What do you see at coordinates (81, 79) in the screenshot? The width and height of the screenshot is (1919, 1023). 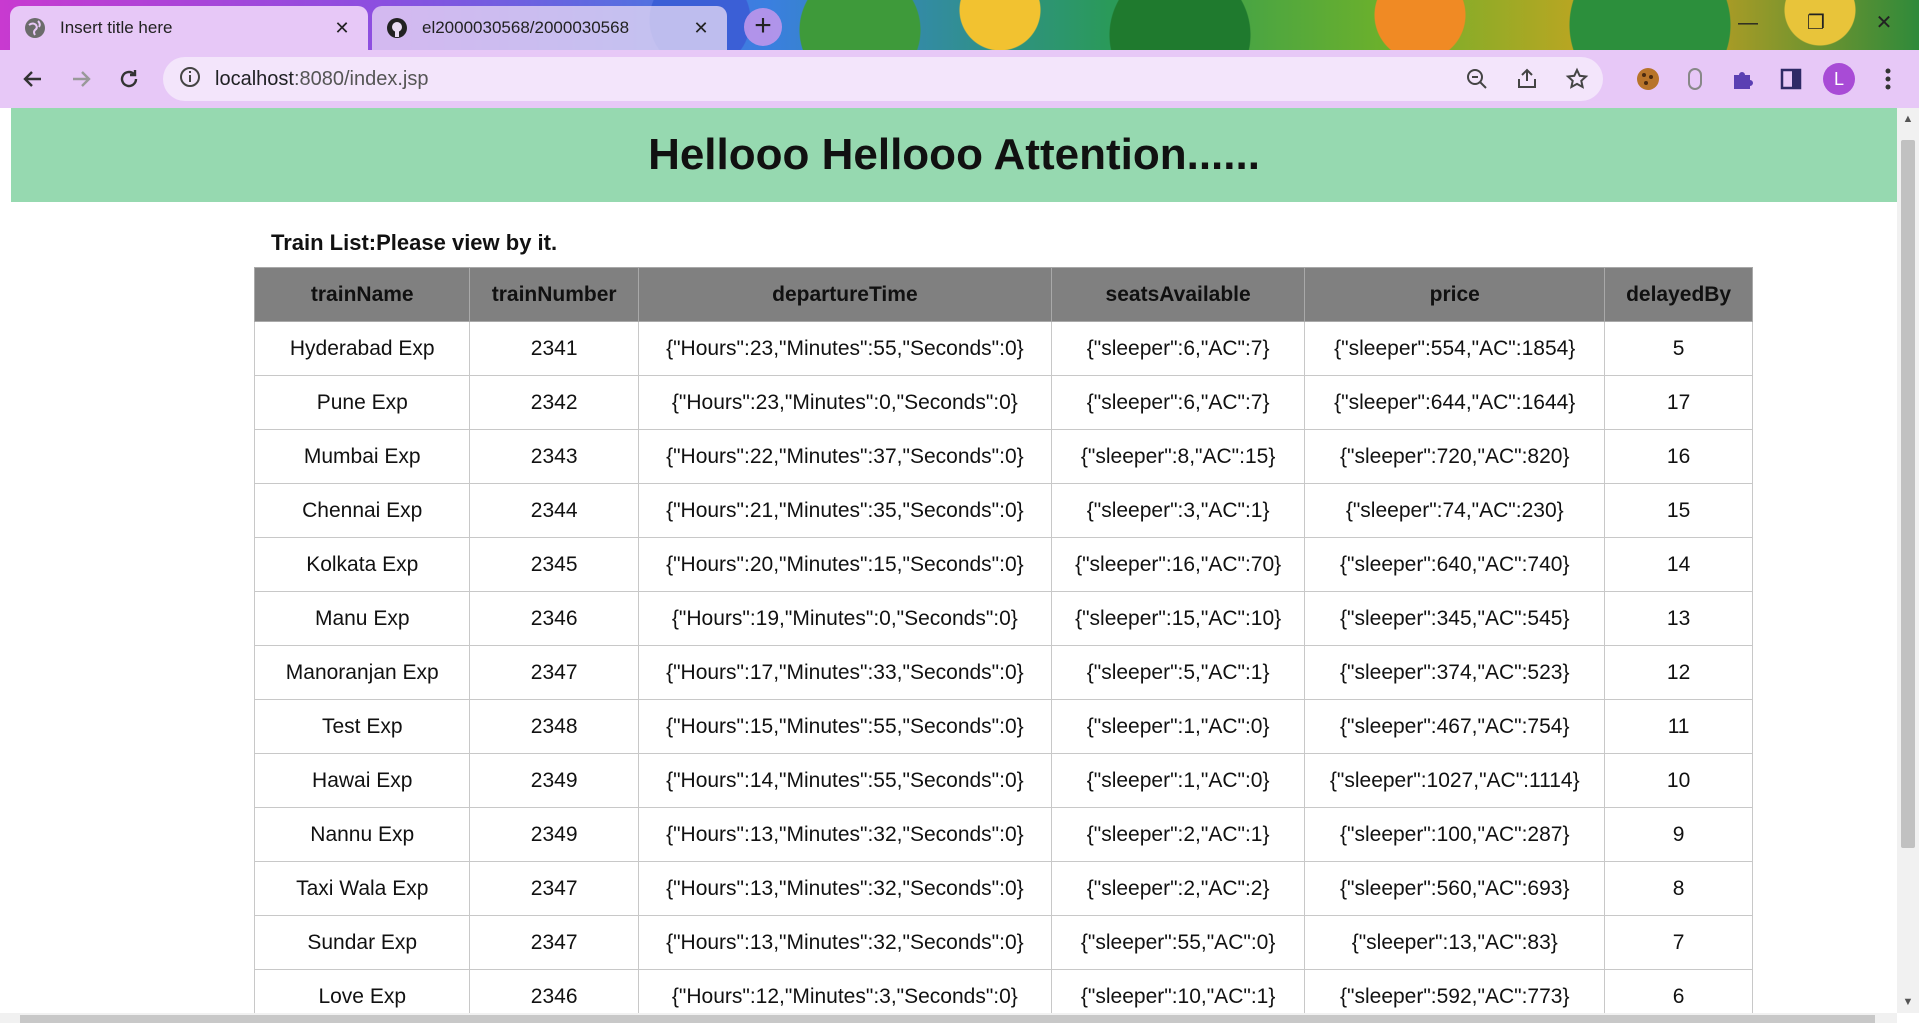 I see `forward-icon` at bounding box center [81, 79].